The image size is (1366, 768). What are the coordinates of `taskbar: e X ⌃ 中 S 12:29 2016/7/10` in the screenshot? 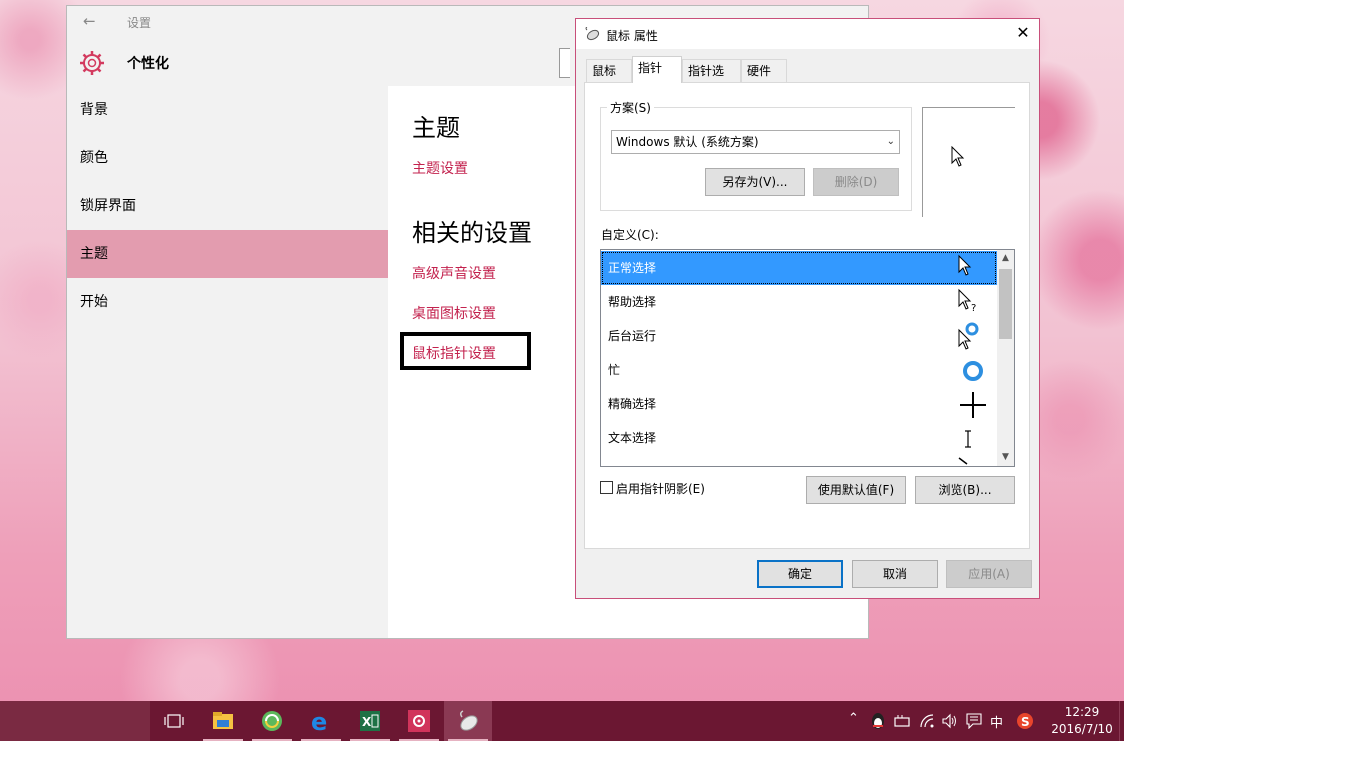 It's located at (562, 721).